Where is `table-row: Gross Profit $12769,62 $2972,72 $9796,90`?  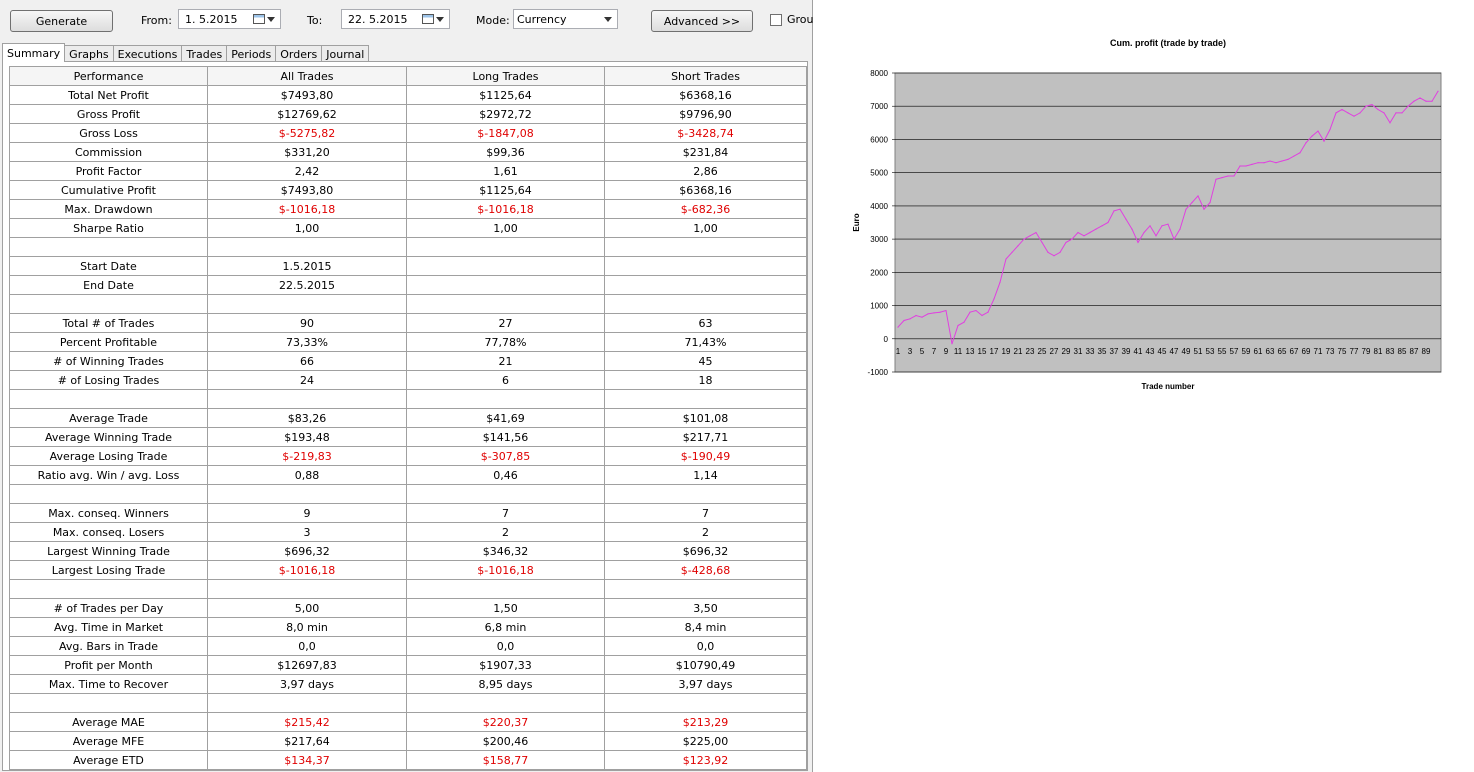
table-row: Gross Profit $12769,62 $2972,72 $9796,90 is located at coordinates (408, 114).